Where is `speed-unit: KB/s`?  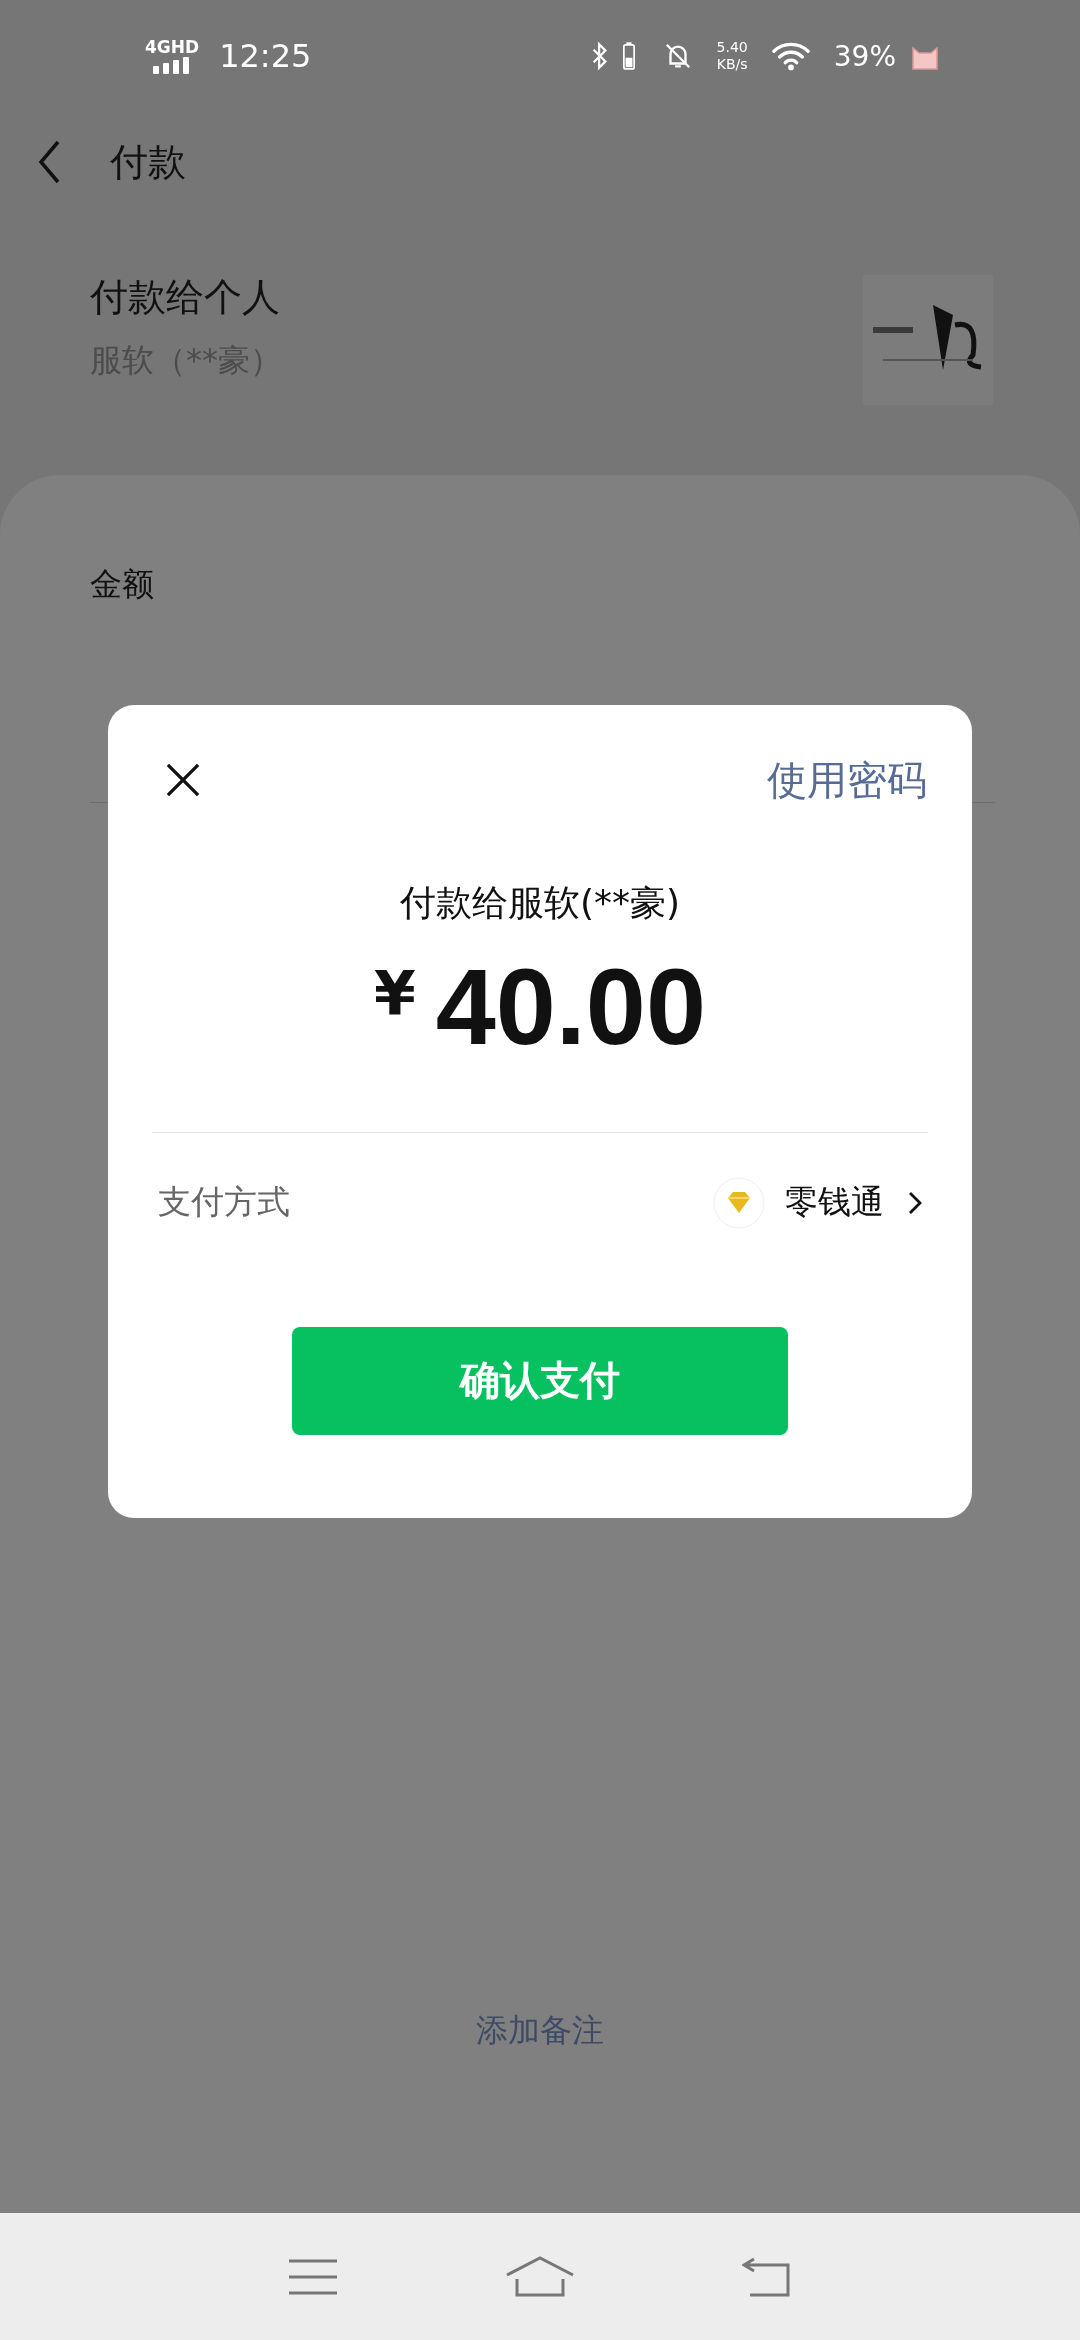
speed-unit: KB/s is located at coordinates (732, 64).